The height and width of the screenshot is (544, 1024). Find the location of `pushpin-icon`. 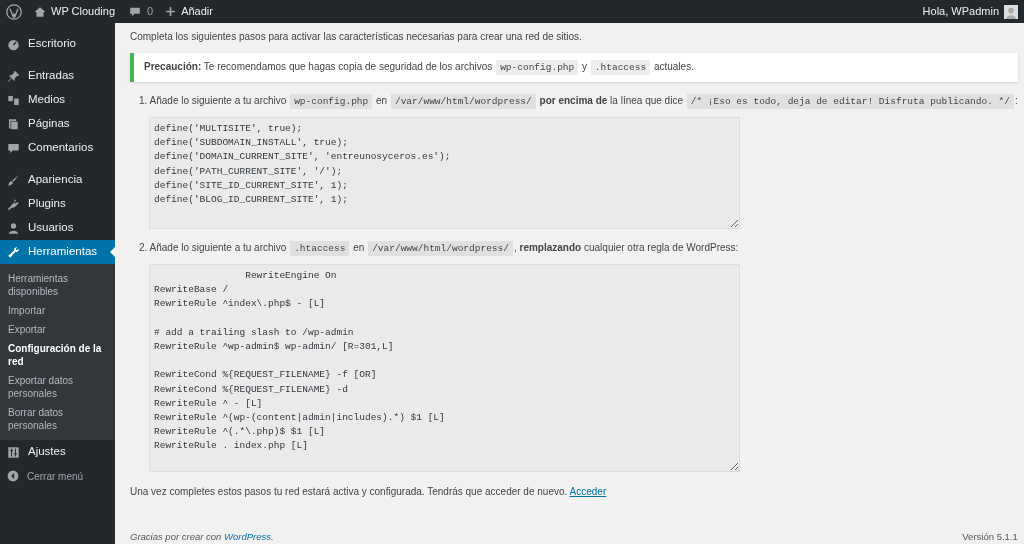

pushpin-icon is located at coordinates (13, 76).